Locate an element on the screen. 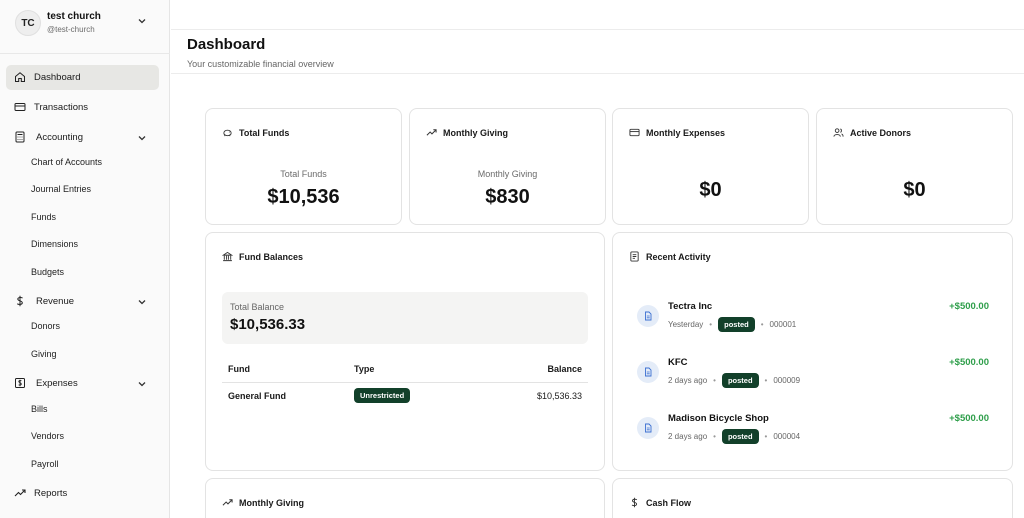 The width and height of the screenshot is (1024, 518). stat-value: $10,536 is located at coordinates (303, 197).